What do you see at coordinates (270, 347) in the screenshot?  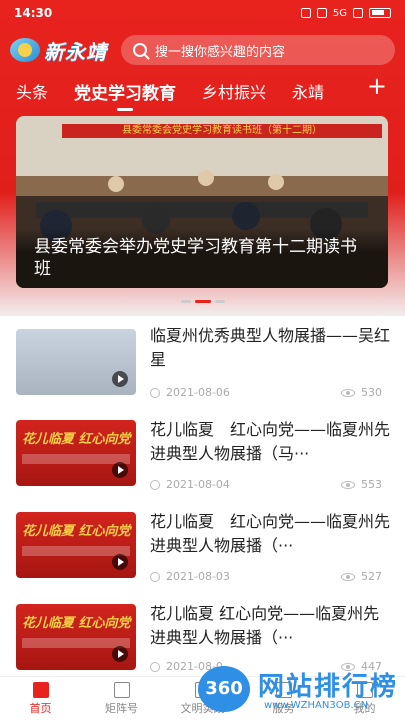 I see `news-title: 临夏州优秀典型人物展播——吴红星` at bounding box center [270, 347].